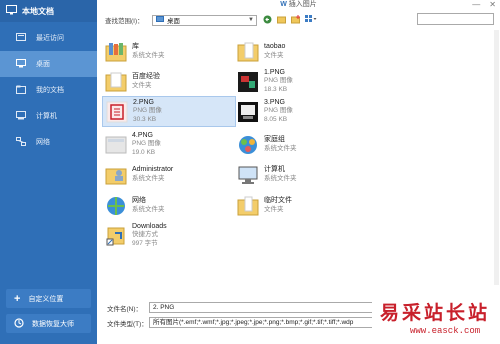  What do you see at coordinates (127, 324) in the screenshot?
I see `filetype-label: 文件类型(T)：` at bounding box center [127, 324].